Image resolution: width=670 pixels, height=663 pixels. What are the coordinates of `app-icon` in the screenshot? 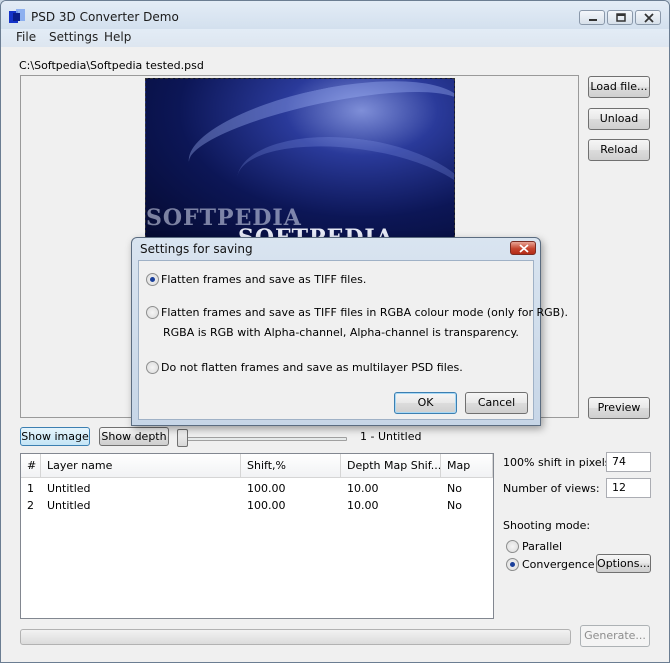 It's located at (17, 16).